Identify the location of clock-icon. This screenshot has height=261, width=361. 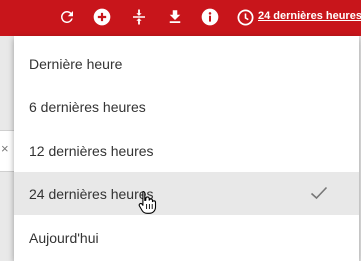
(245, 17).